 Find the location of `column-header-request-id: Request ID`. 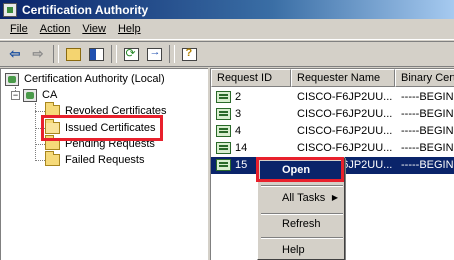

column-header-request-id: Request ID is located at coordinates (251, 78).